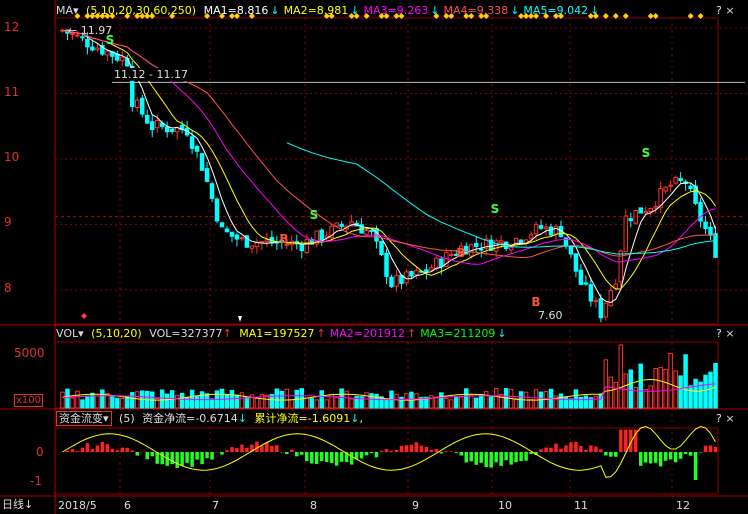 This screenshot has width=748, height=514. Describe the element at coordinates (67, 10) in the screenshot. I see `ma-indicator-selector: MA▾` at that location.